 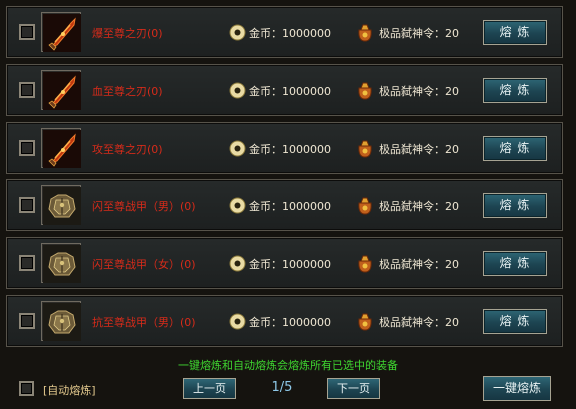 What do you see at coordinates (144, 265) in the screenshot?
I see `item-name: 闪至尊战甲（女）(0)` at bounding box center [144, 265].